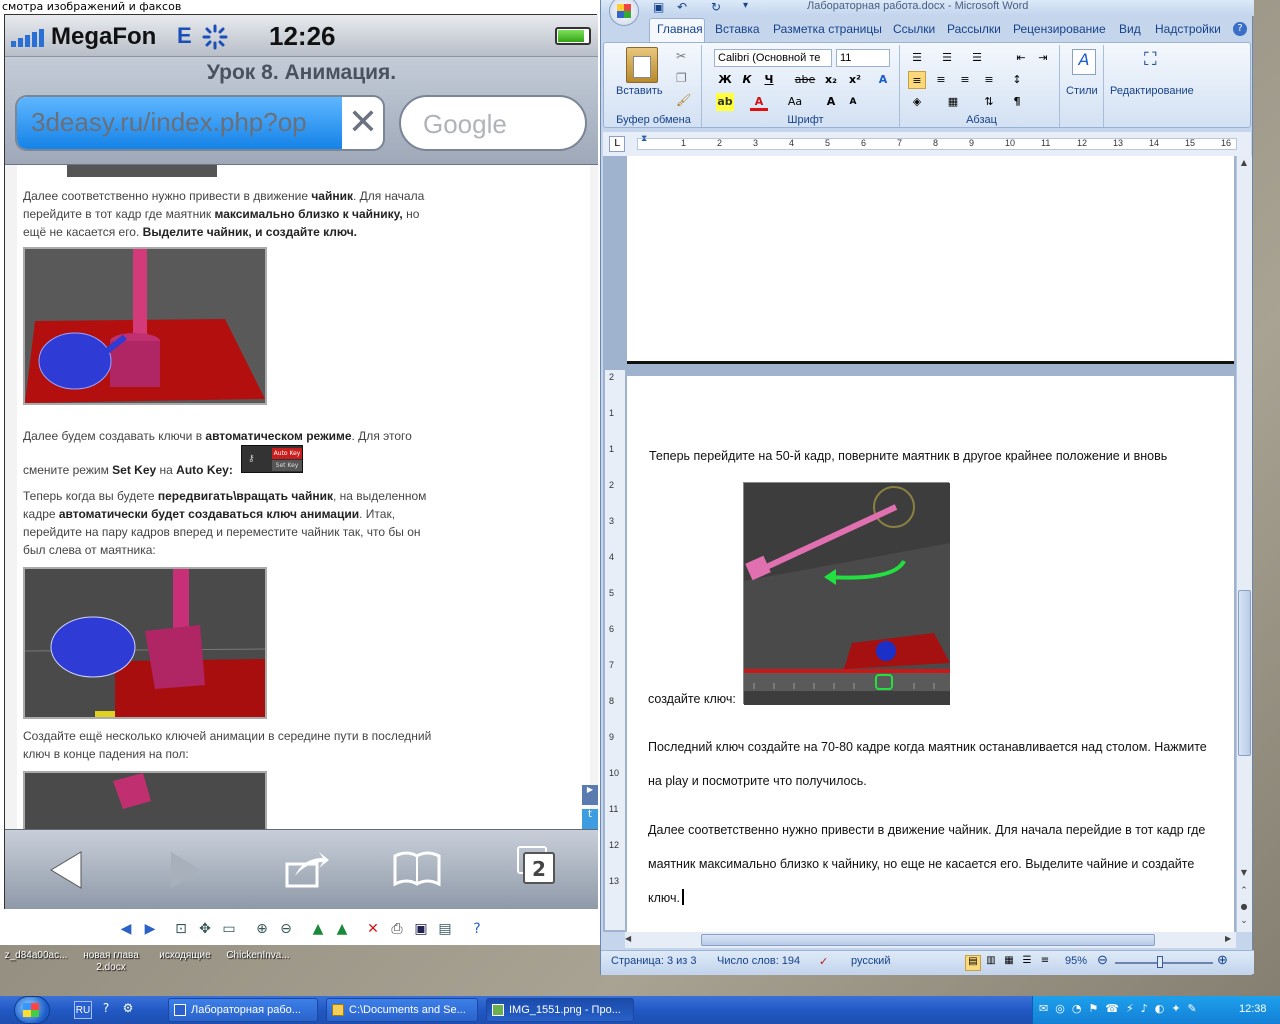  Describe the element at coordinates (917, 58) in the screenshot. I see `bullets-icon: ☰` at that location.